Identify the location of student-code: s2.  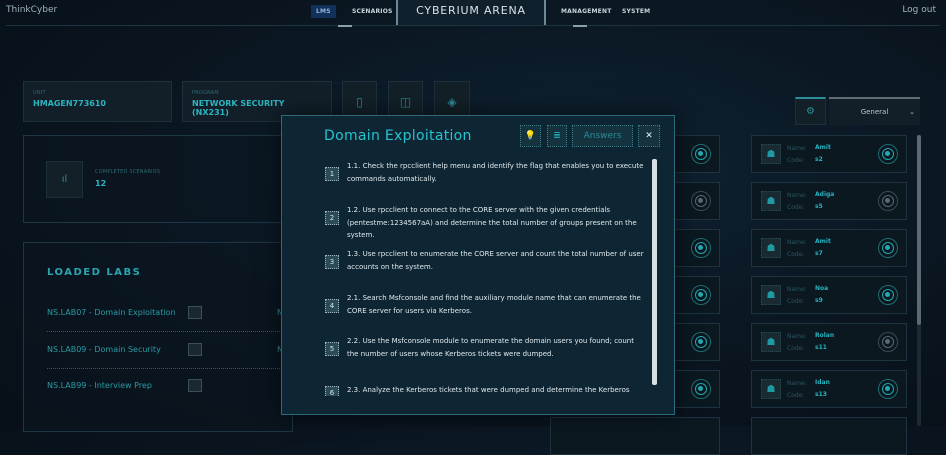
(819, 159).